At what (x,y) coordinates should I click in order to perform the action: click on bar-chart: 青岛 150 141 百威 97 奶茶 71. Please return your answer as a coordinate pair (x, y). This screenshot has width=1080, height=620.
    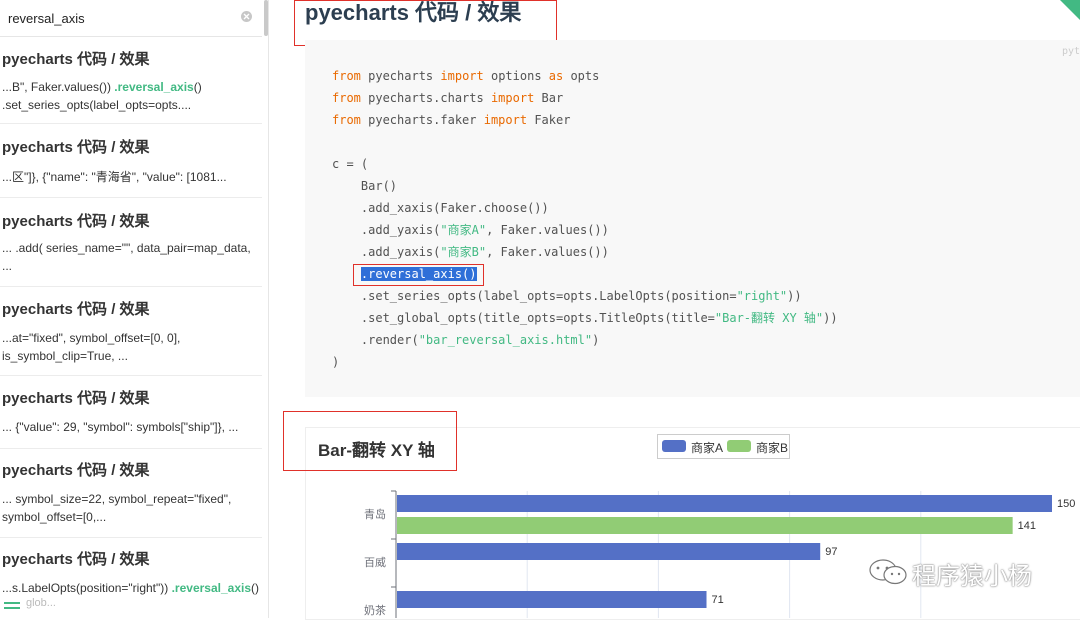
    Looking at the image, I should click on (719, 554).